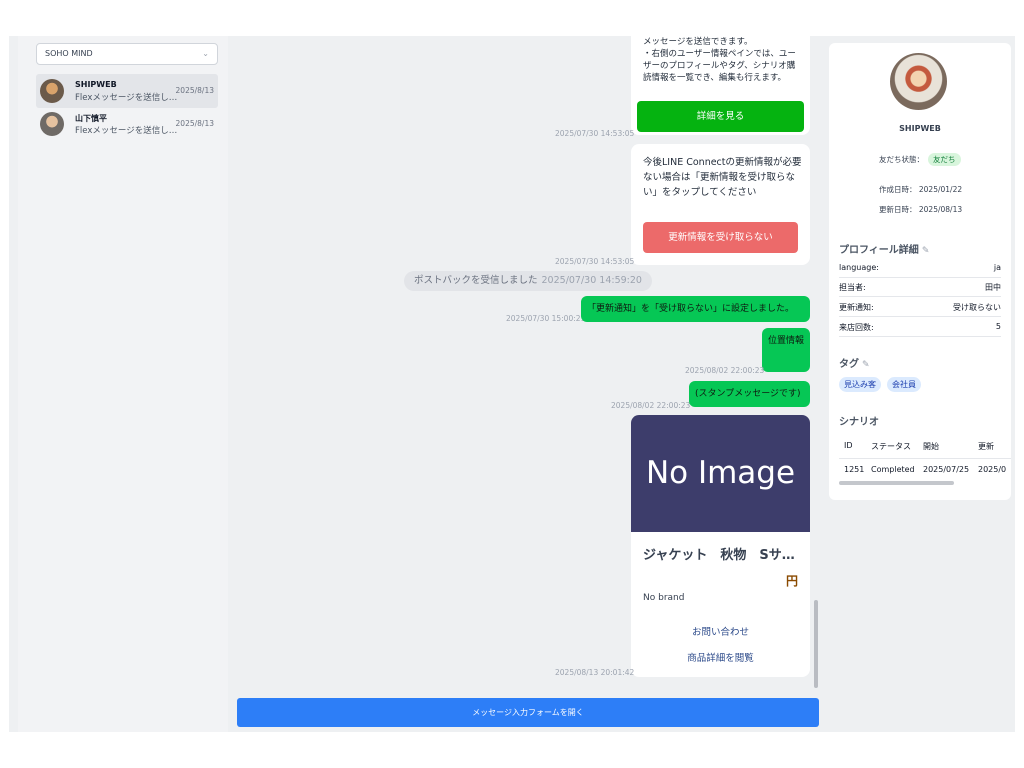 This screenshot has height=768, width=1024. I want to click on tags-title-text: タグ, so click(849, 364).